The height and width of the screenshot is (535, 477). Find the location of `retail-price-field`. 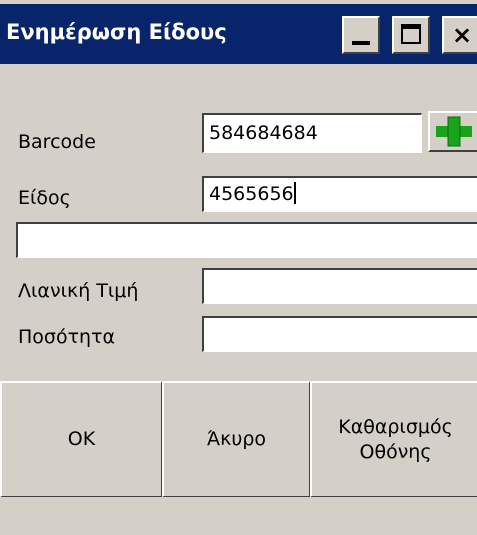

retail-price-field is located at coordinates (339, 286).